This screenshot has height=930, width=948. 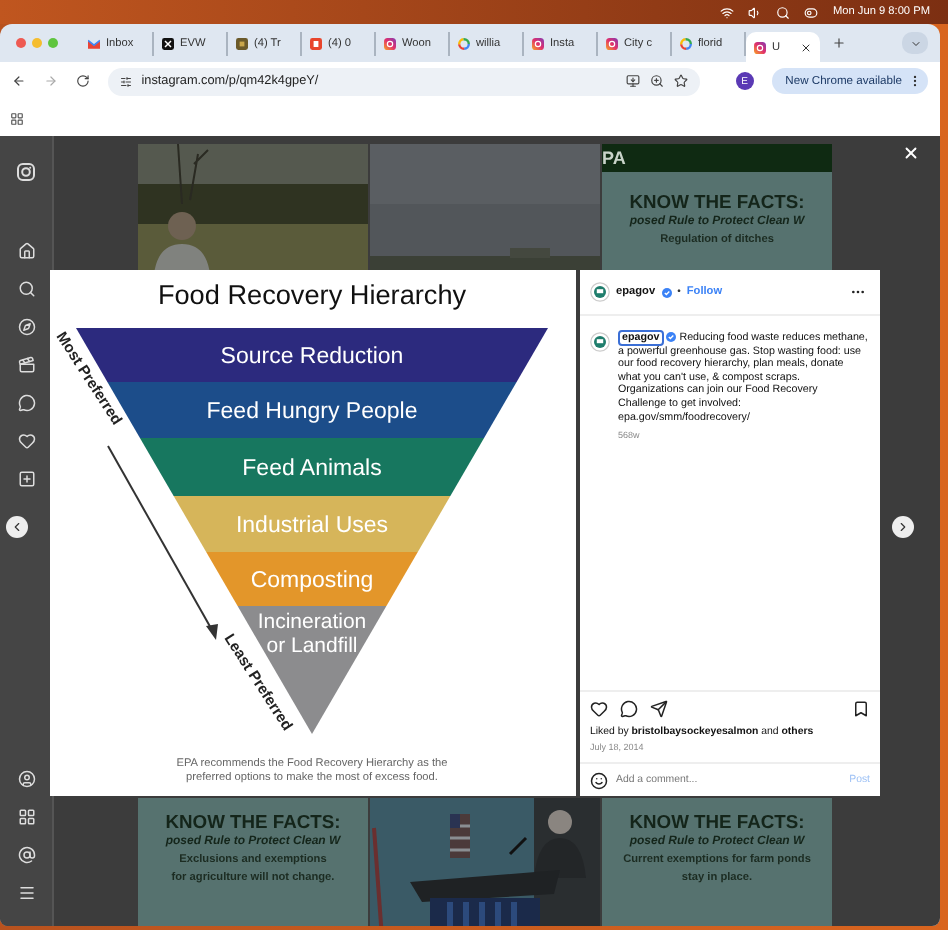 I want to click on messages-icon, so click(x=26, y=403).